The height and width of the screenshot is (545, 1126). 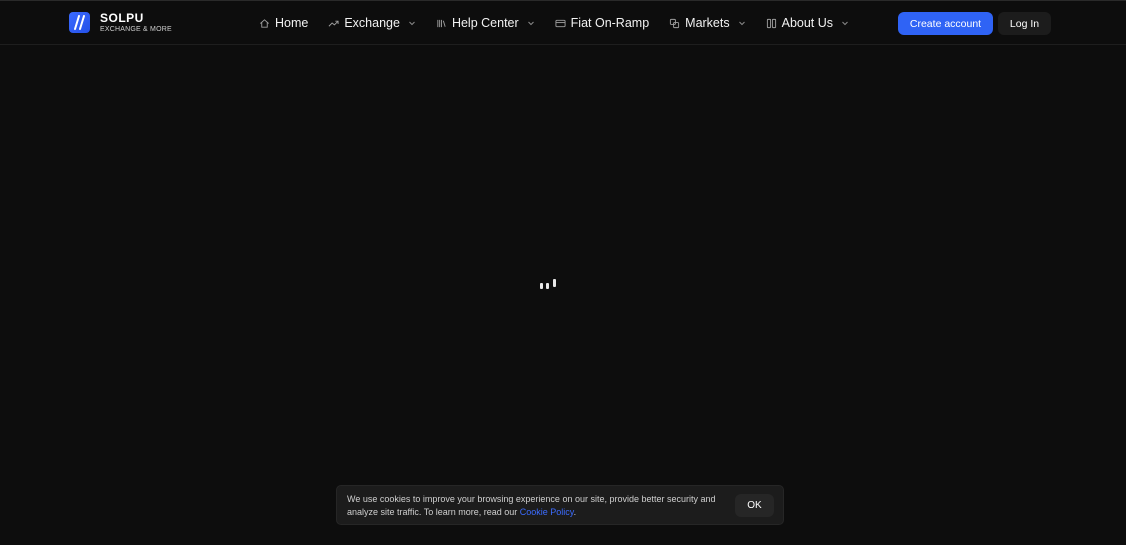 I want to click on nav-item-label: Home, so click(x=292, y=23).